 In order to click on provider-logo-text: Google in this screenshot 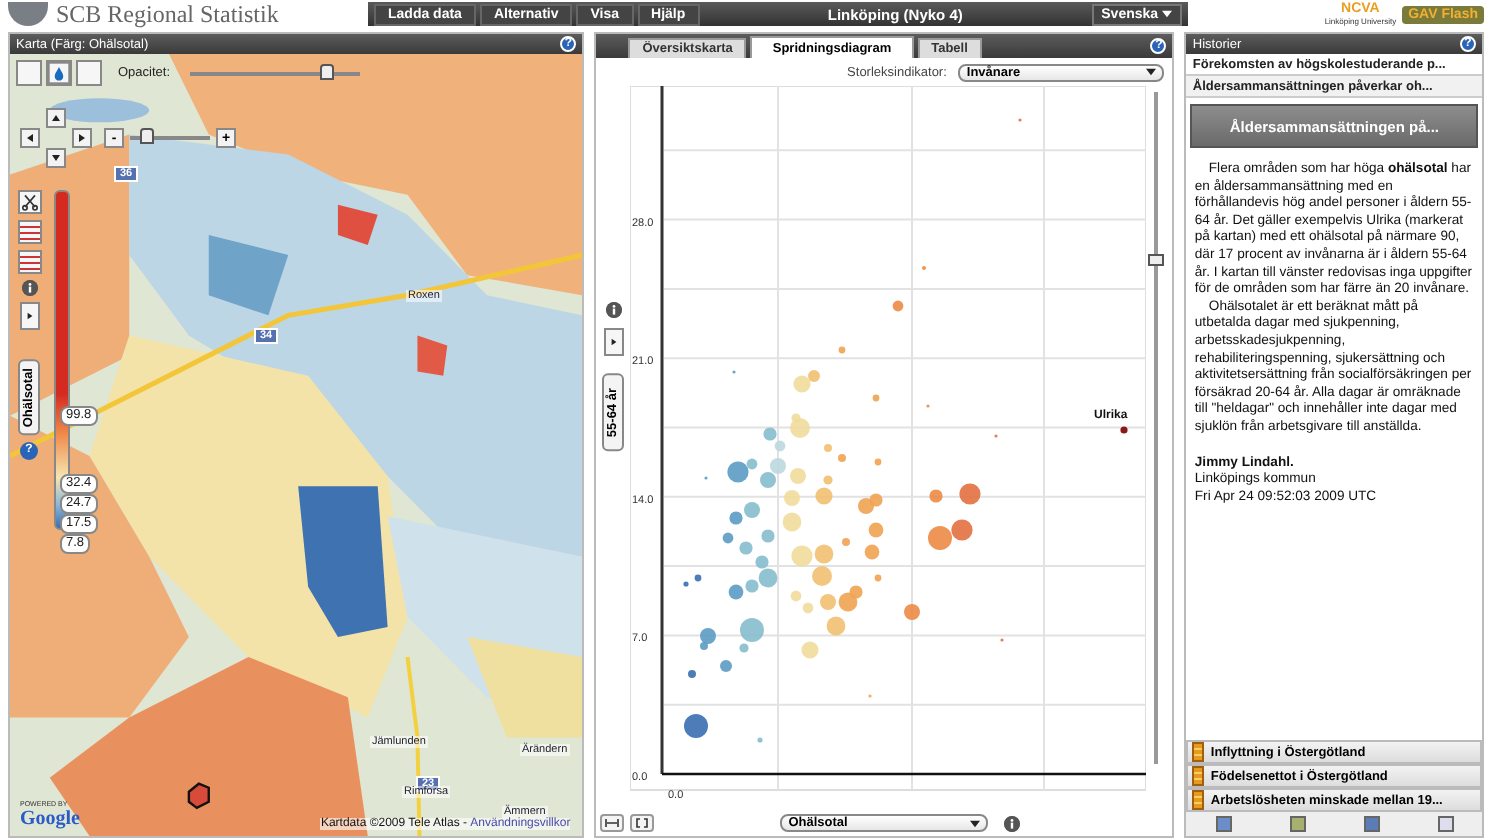, I will do `click(50, 819)`.